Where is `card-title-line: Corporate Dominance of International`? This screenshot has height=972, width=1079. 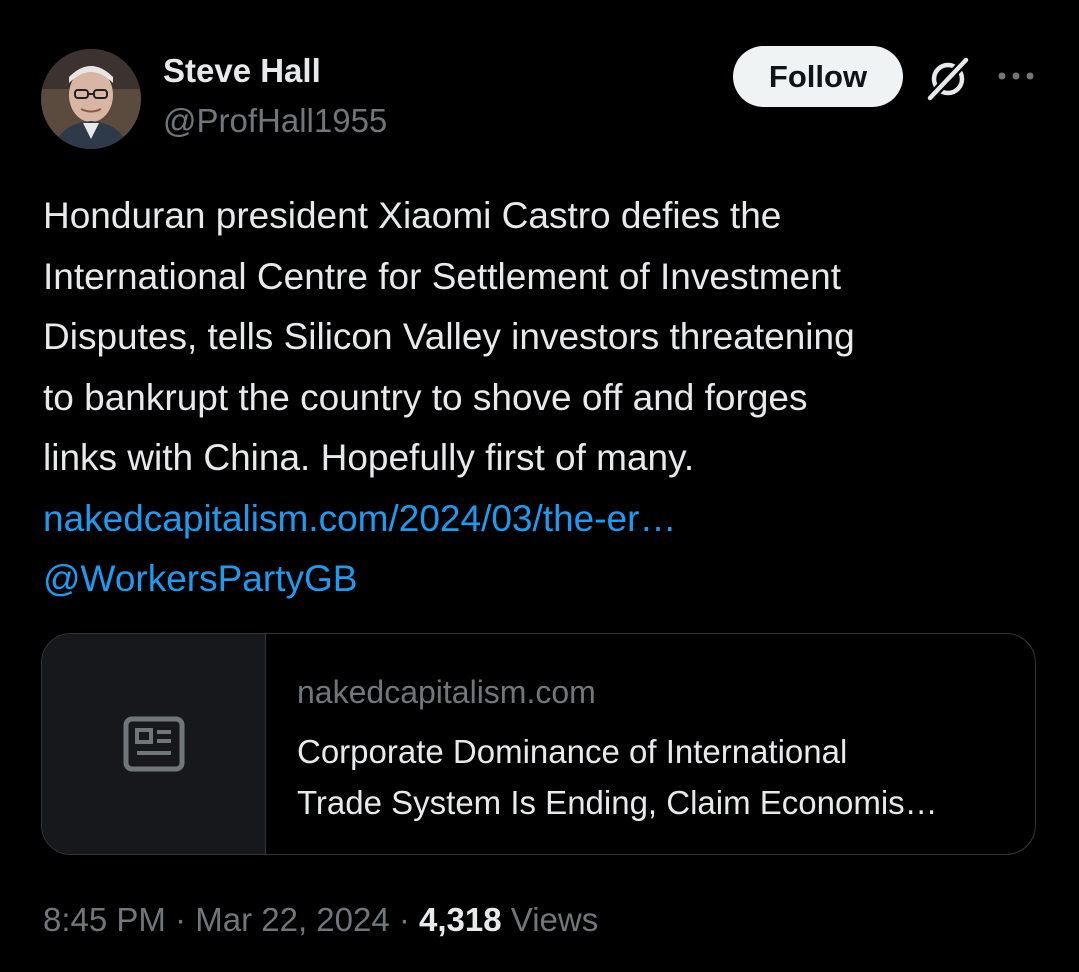
card-title-line: Corporate Dominance of International is located at coordinates (572, 751).